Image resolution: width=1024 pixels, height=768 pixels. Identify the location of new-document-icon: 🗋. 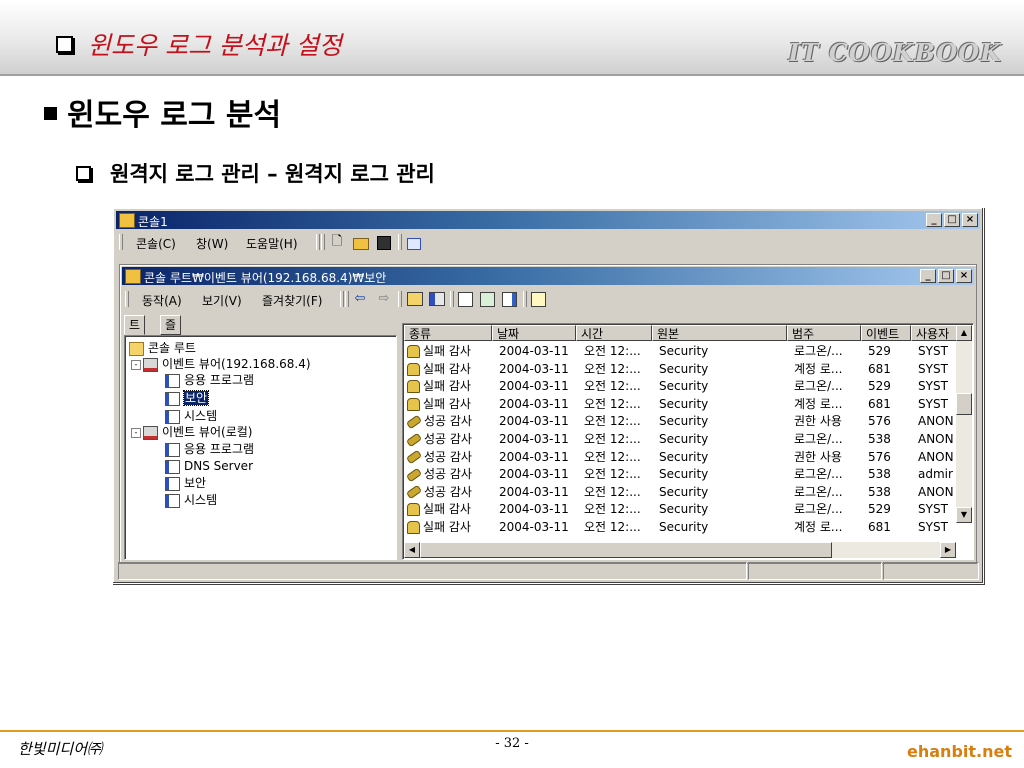
(337, 242).